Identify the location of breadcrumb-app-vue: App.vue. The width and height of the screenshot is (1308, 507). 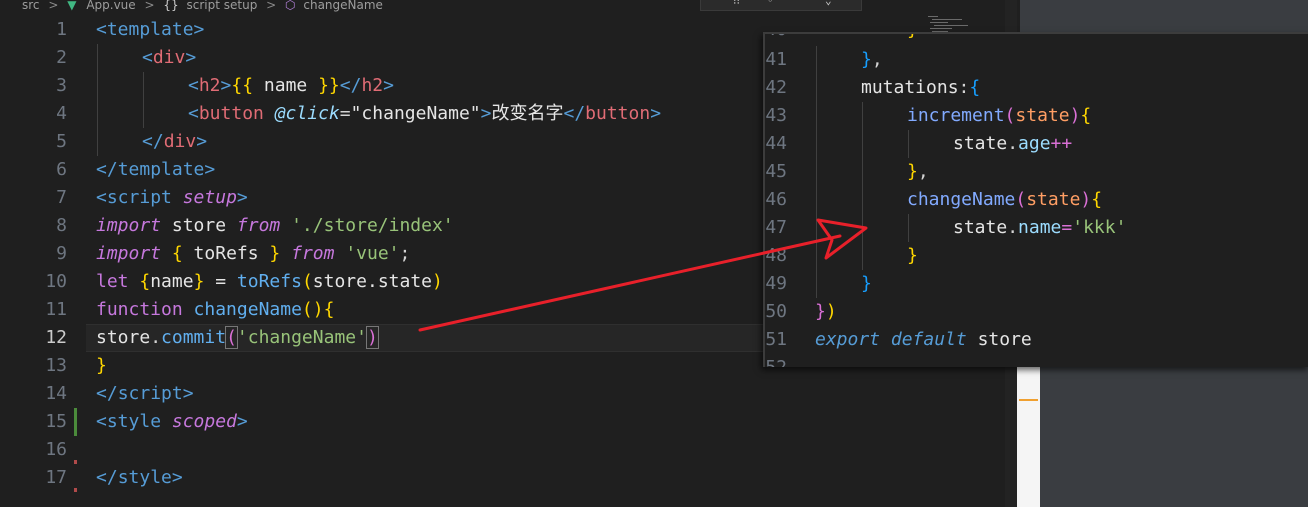
(110, 5).